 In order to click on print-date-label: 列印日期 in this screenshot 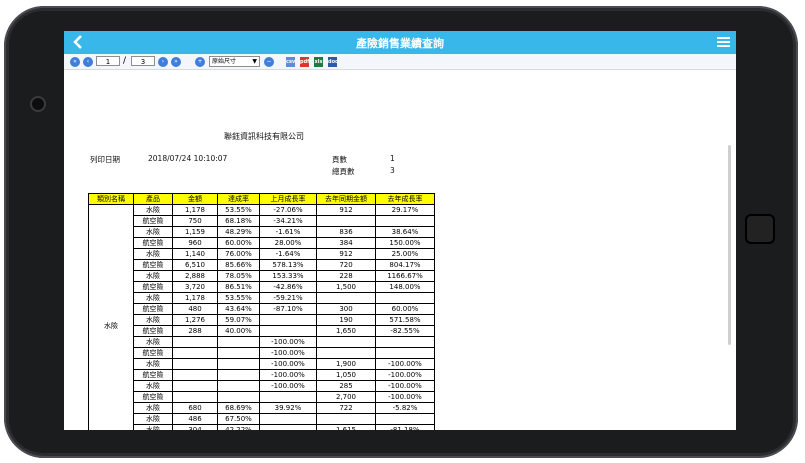, I will do `click(105, 159)`.